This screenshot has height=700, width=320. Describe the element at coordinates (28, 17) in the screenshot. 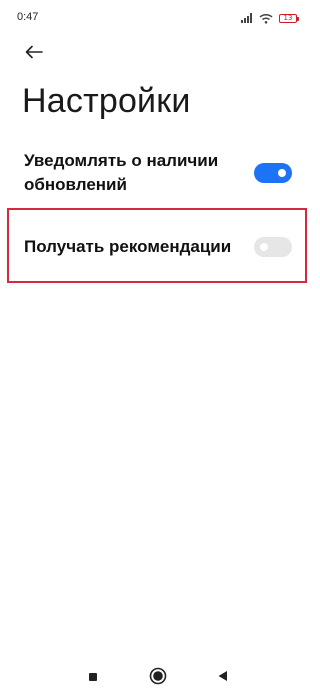

I see `status-time: 0:47` at that location.